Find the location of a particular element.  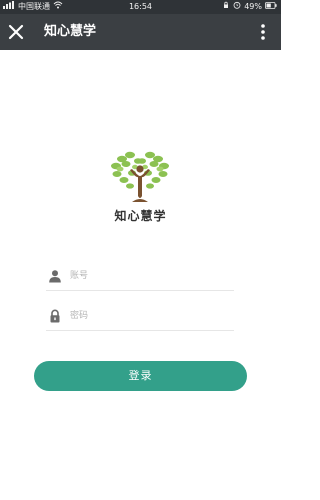

app-name: 知心慧学 is located at coordinates (140, 216).